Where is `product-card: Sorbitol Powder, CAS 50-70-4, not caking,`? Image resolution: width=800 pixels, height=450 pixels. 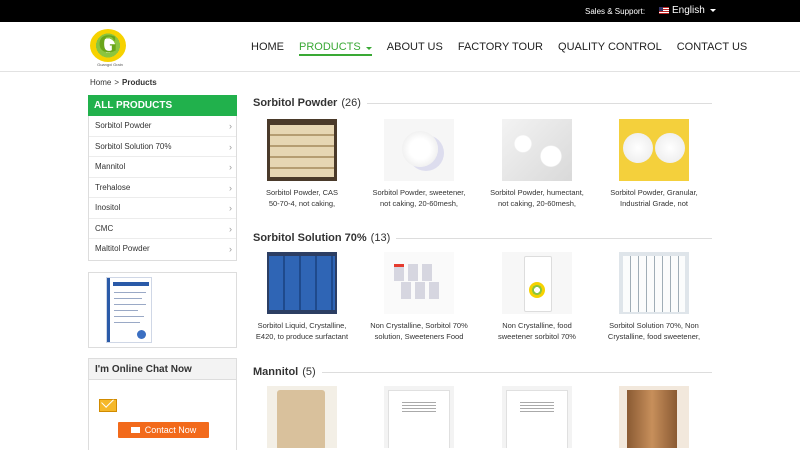 product-card: Sorbitol Powder, CAS 50-70-4, not caking, is located at coordinates (302, 164).